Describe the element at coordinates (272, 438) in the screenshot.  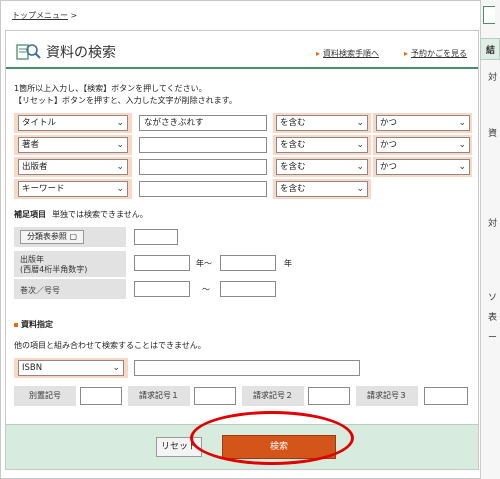
I see `highlight-ellipse` at that location.